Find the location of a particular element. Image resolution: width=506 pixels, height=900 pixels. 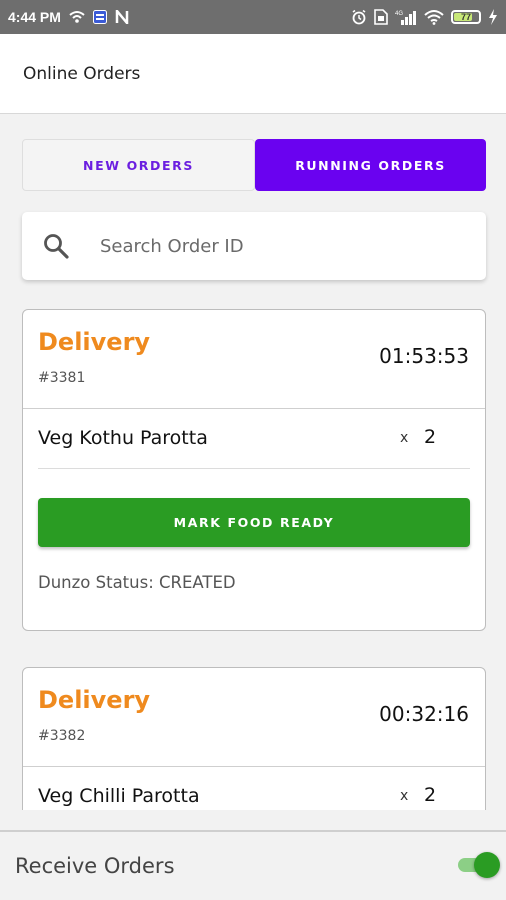

svg-text: 4G is located at coordinates (399, 14).